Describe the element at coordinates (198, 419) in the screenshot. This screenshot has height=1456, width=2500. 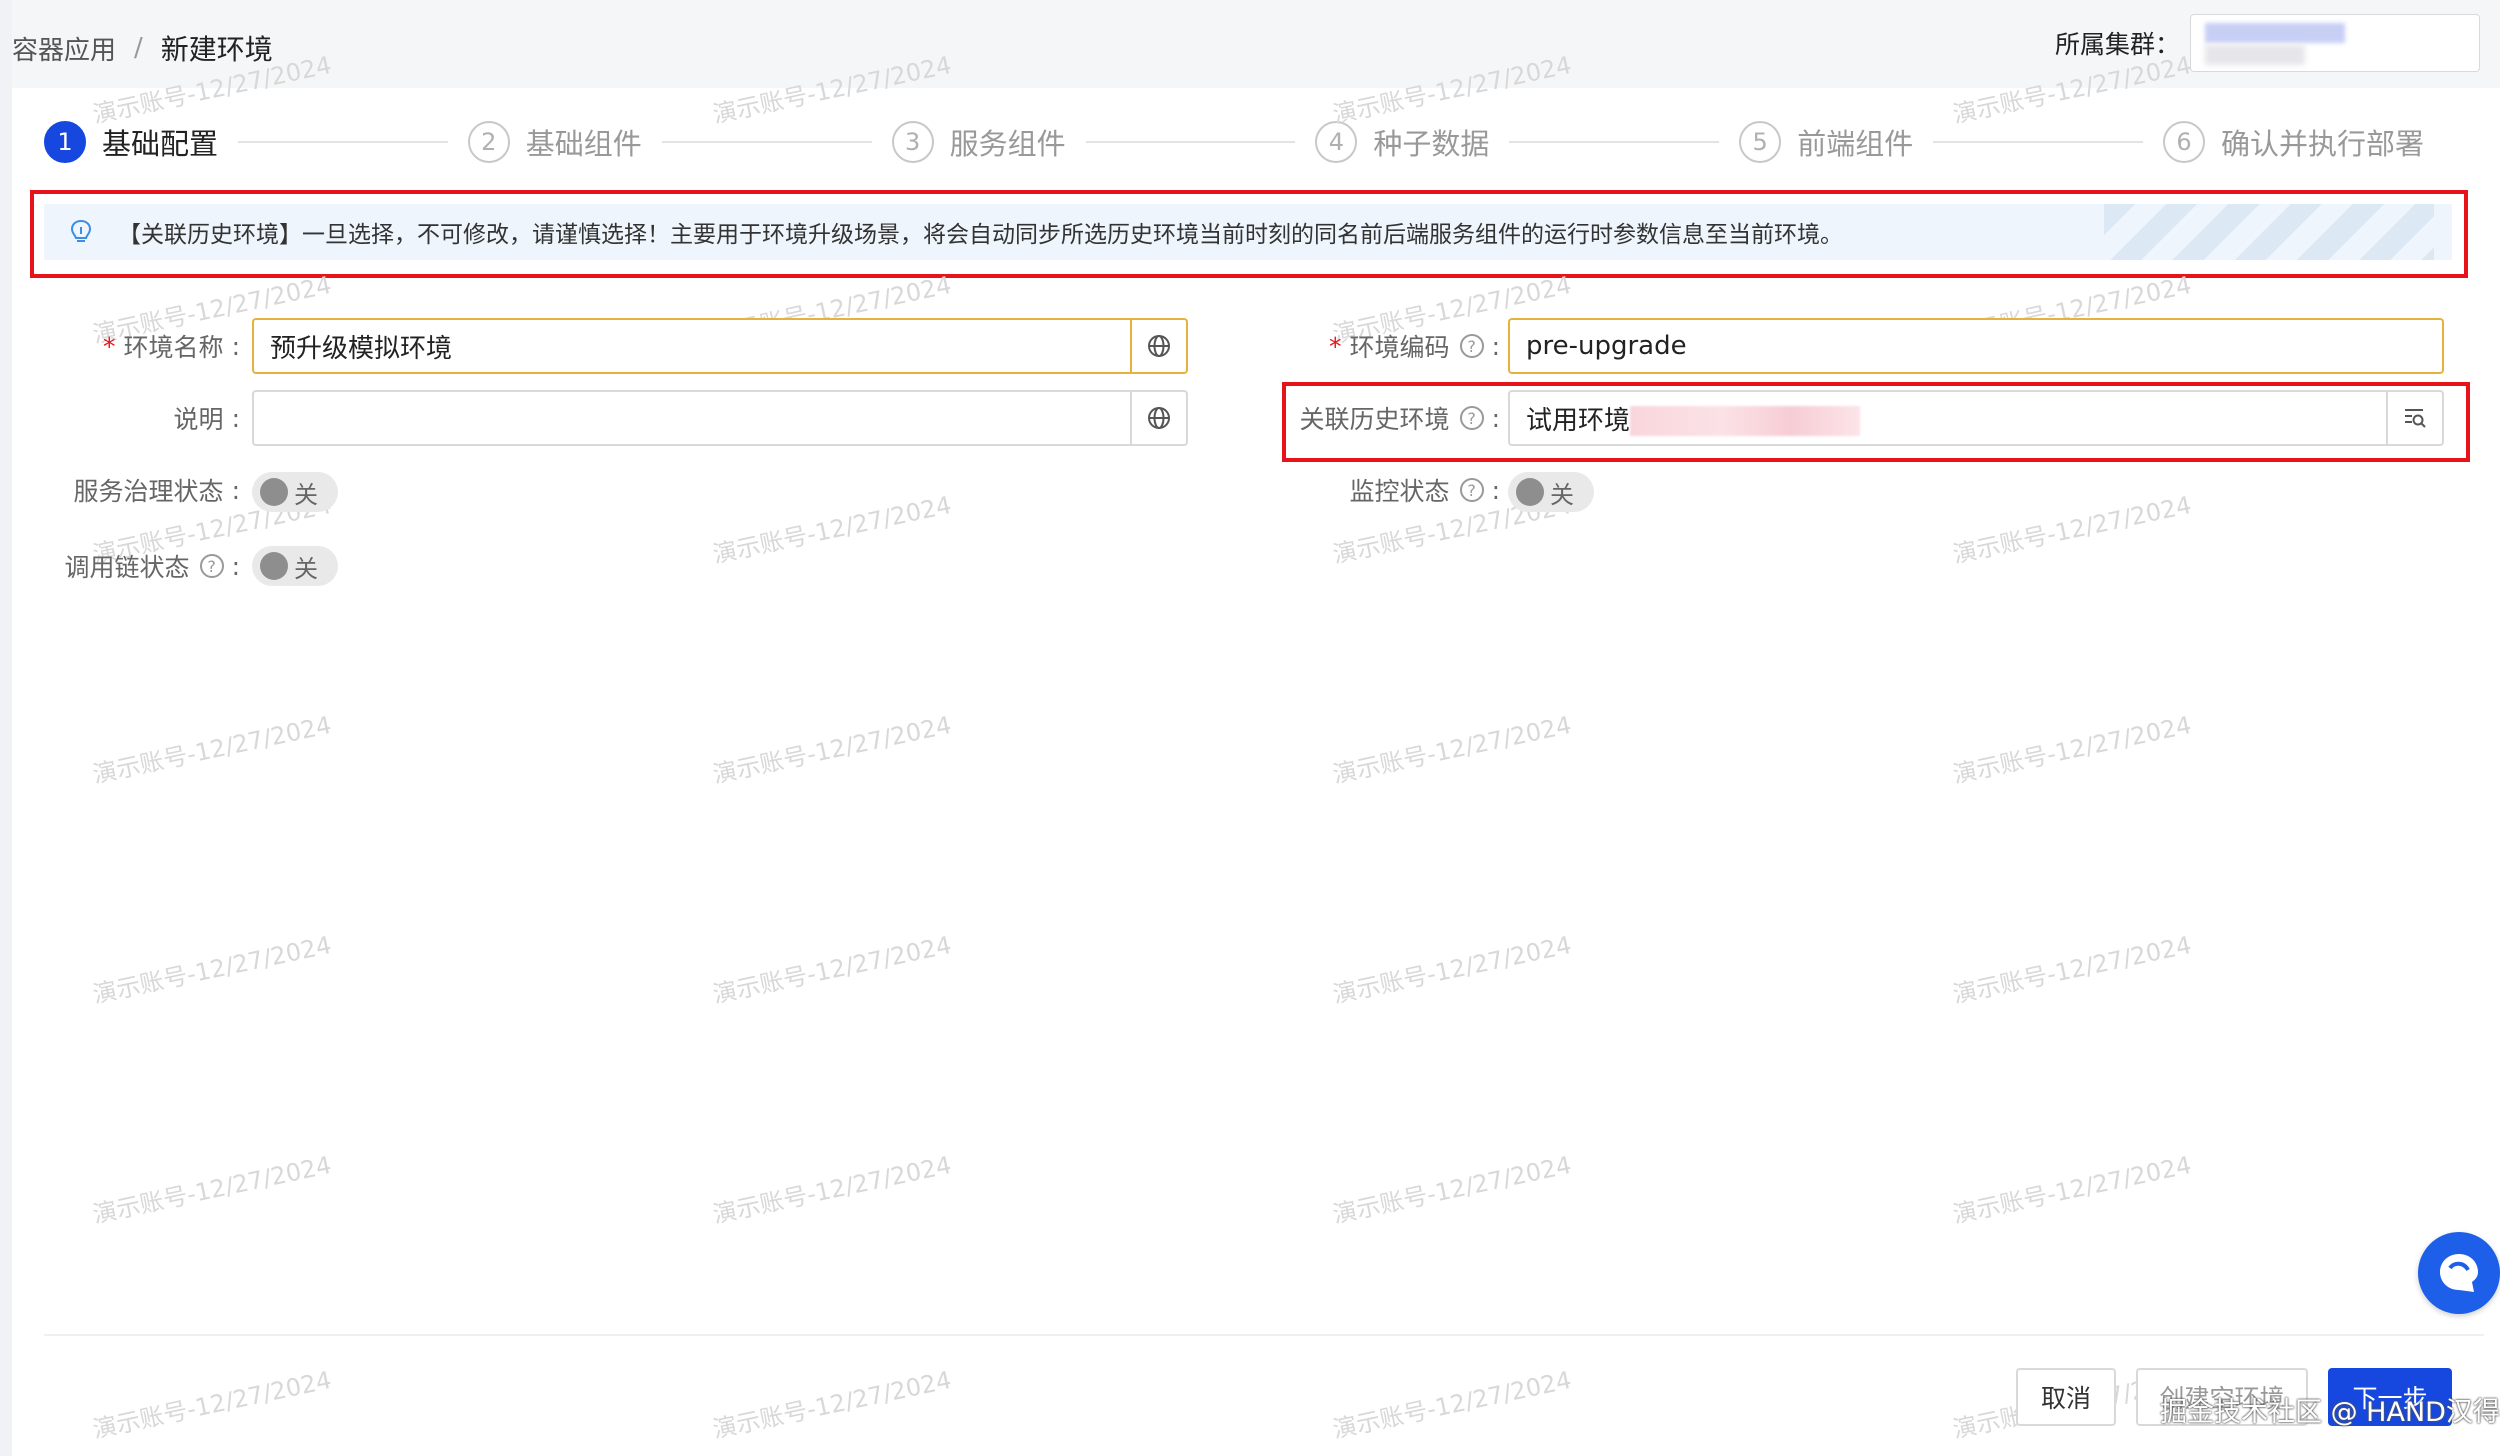
I see `description-label-text: 说明` at that location.